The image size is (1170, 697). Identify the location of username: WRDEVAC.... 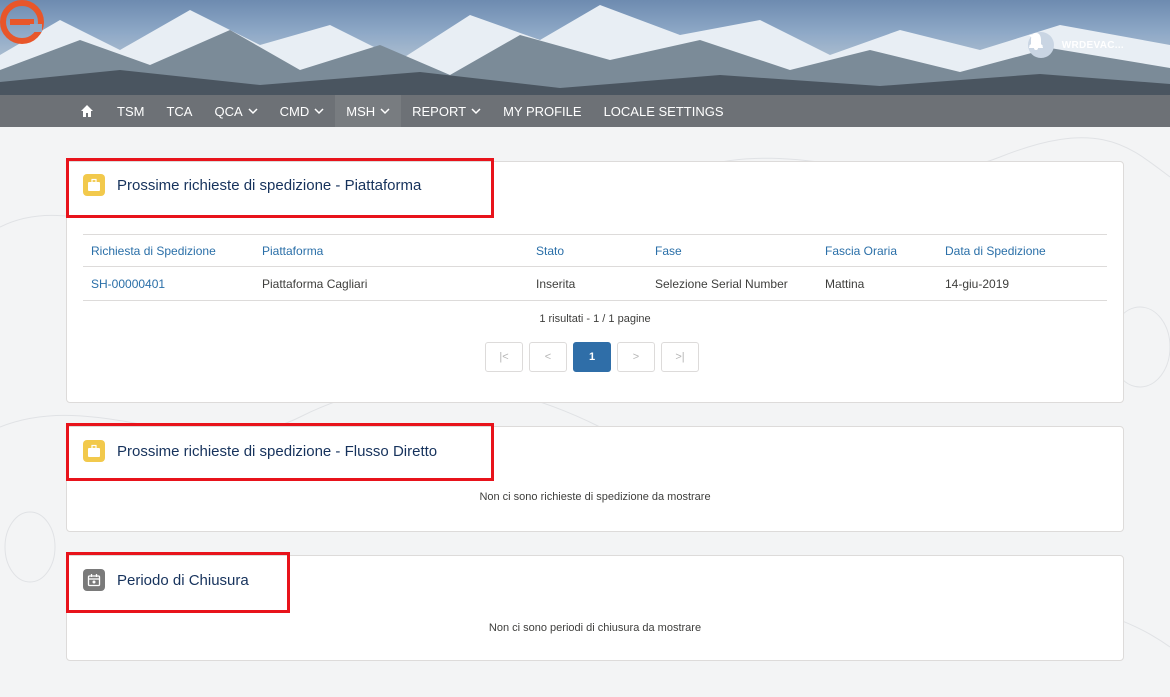
(1092, 45).